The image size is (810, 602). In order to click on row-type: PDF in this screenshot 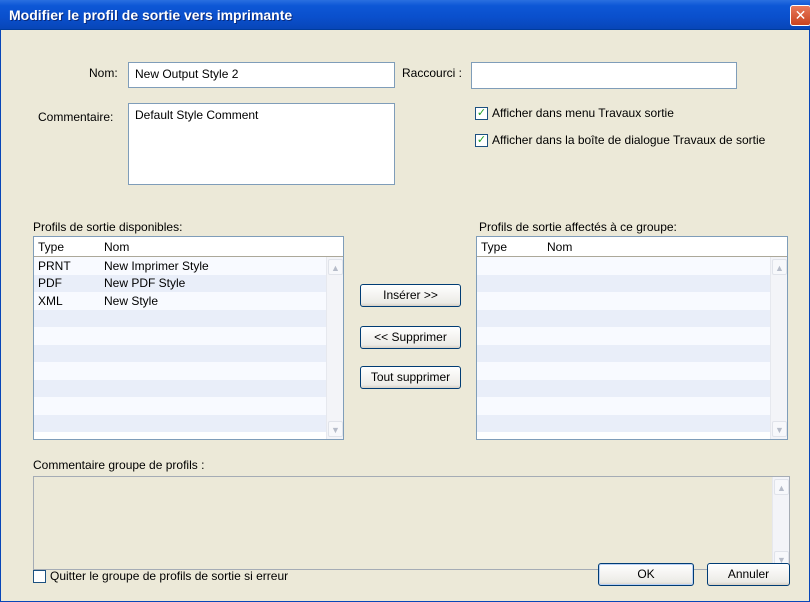, I will do `click(50, 283)`.